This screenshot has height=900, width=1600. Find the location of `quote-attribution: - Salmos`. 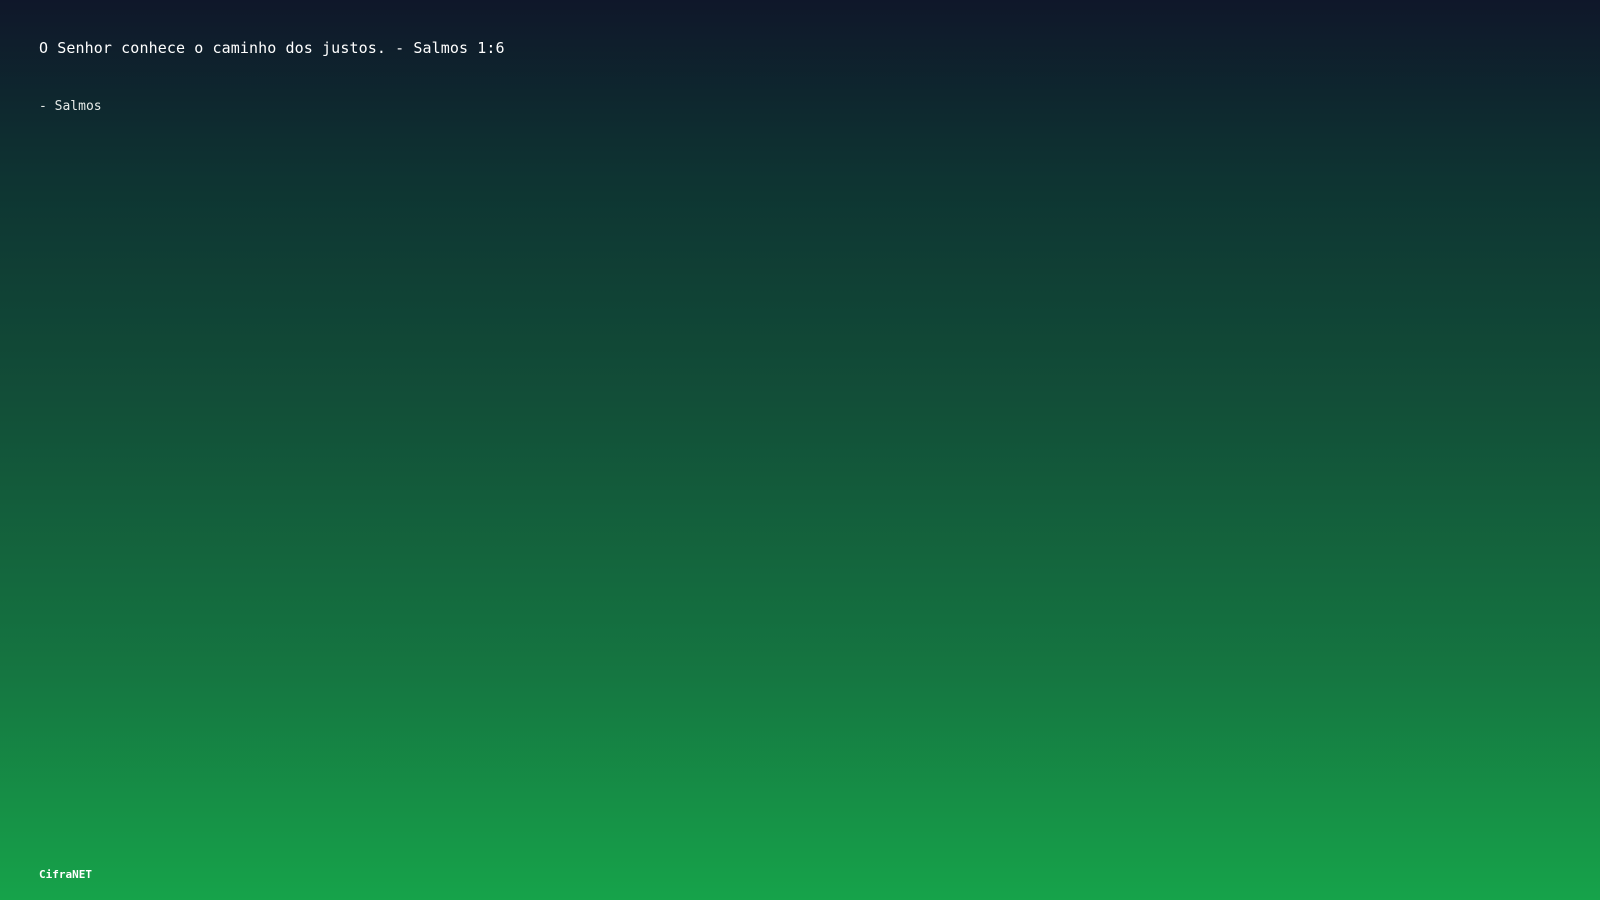

quote-attribution: - Salmos is located at coordinates (70, 106).